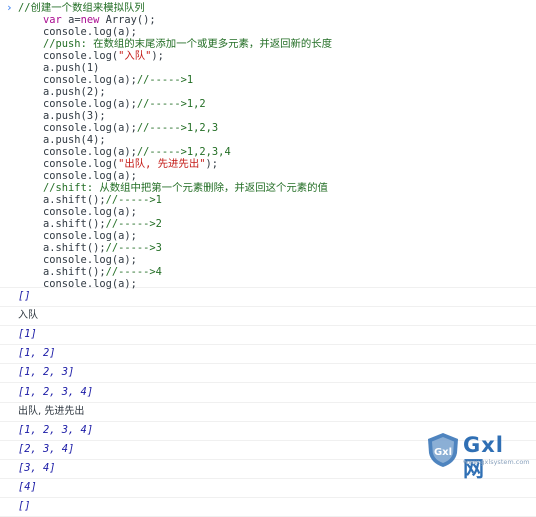  Describe the element at coordinates (268, 373) in the screenshot. I see `console-output-row: [1, 2, 3]` at that location.